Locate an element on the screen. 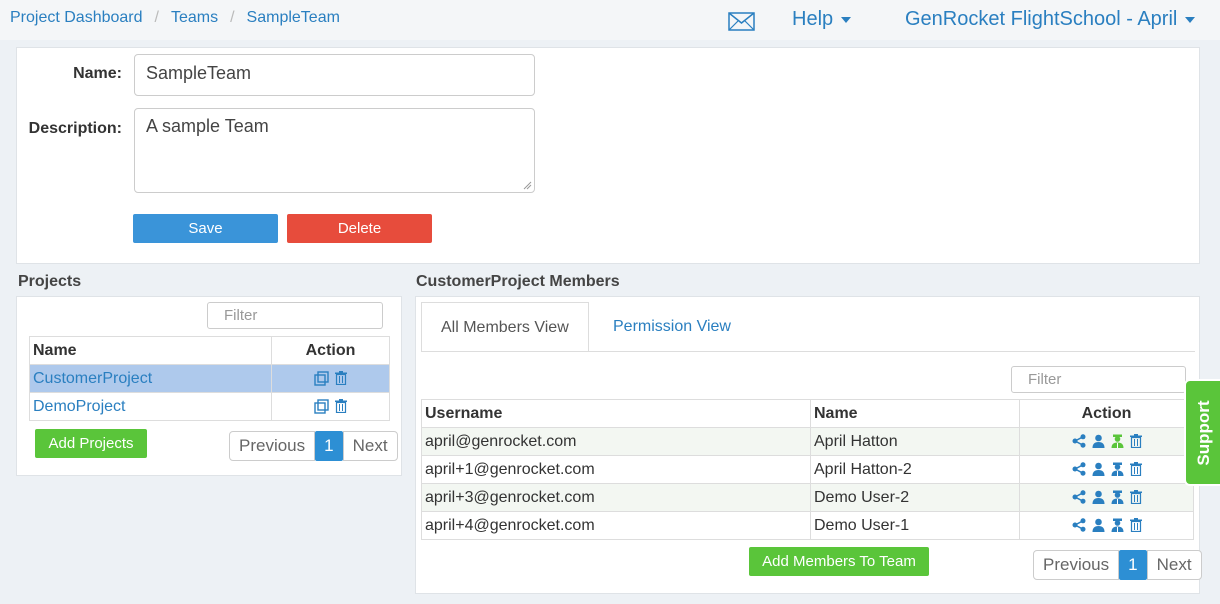 The width and height of the screenshot is (1220, 604). projects-filter-input: Filter is located at coordinates (295, 315).